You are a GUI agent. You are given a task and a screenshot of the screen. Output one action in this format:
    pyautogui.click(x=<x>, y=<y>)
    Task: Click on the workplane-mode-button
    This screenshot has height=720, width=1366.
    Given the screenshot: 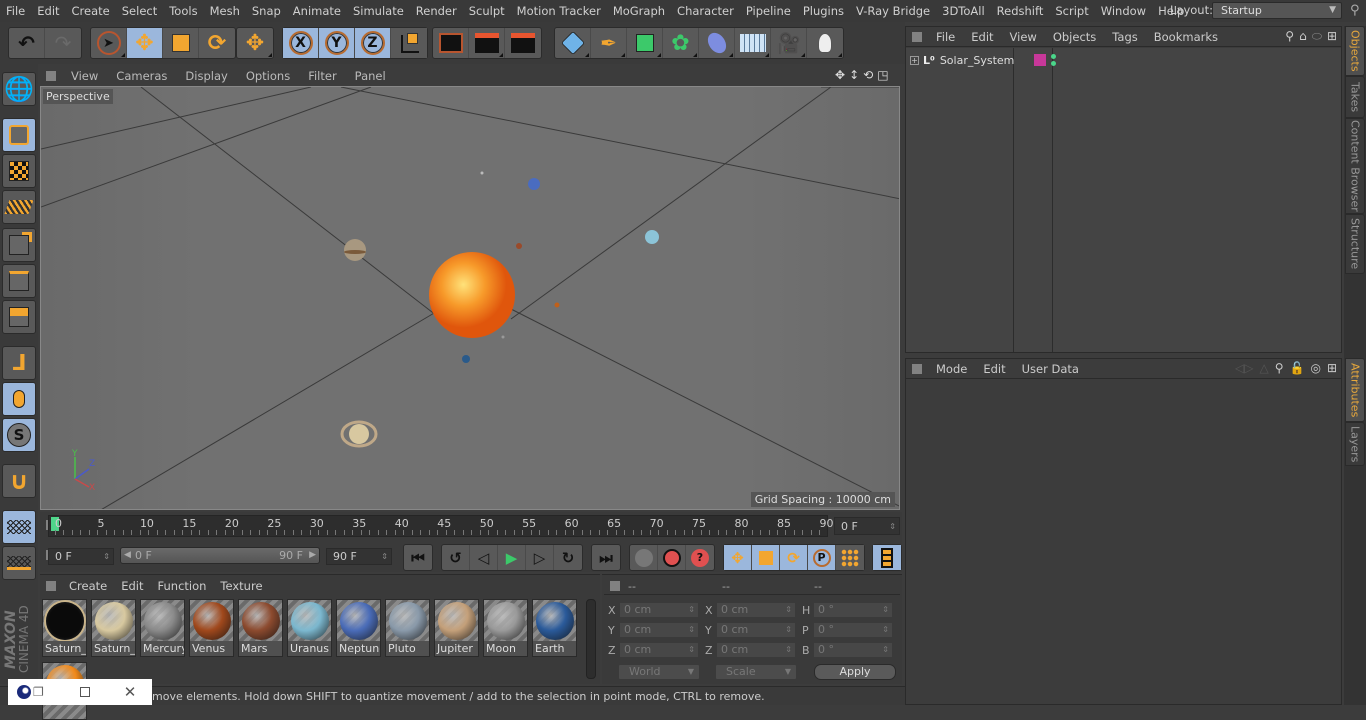 What is the action you would take?
    pyautogui.click(x=19, y=207)
    